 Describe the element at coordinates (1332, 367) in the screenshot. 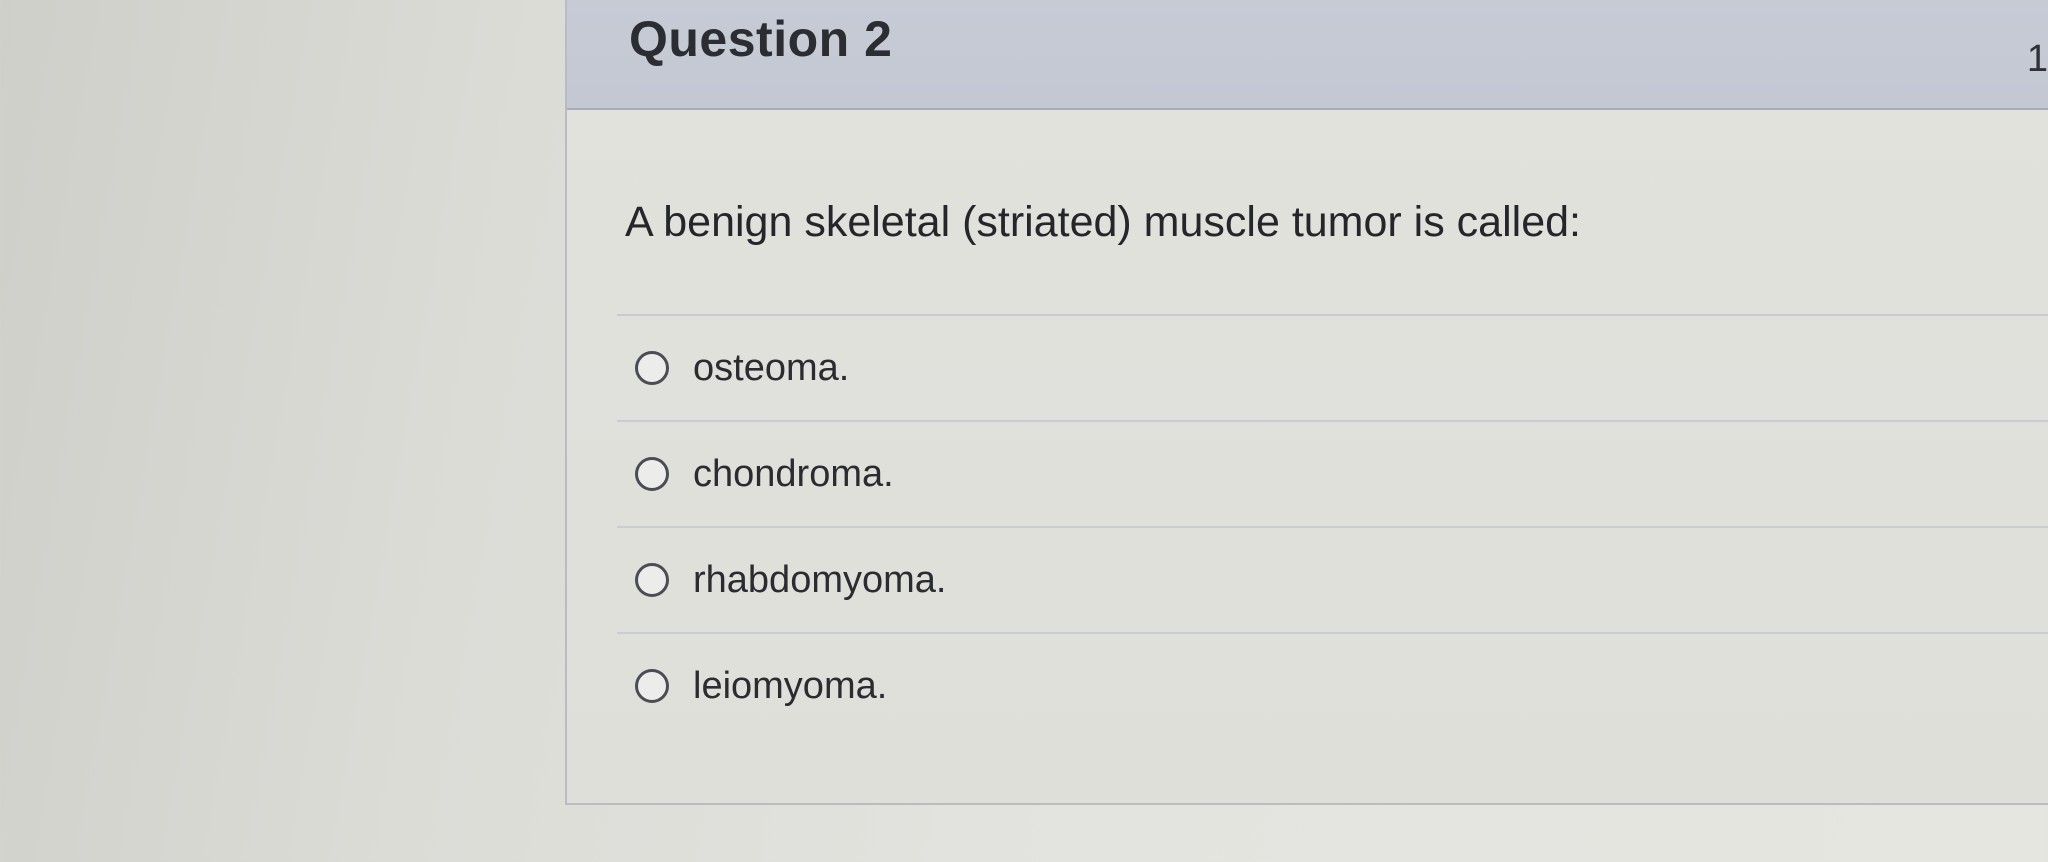

I see `answer-option-osteoma: osteoma.` at that location.